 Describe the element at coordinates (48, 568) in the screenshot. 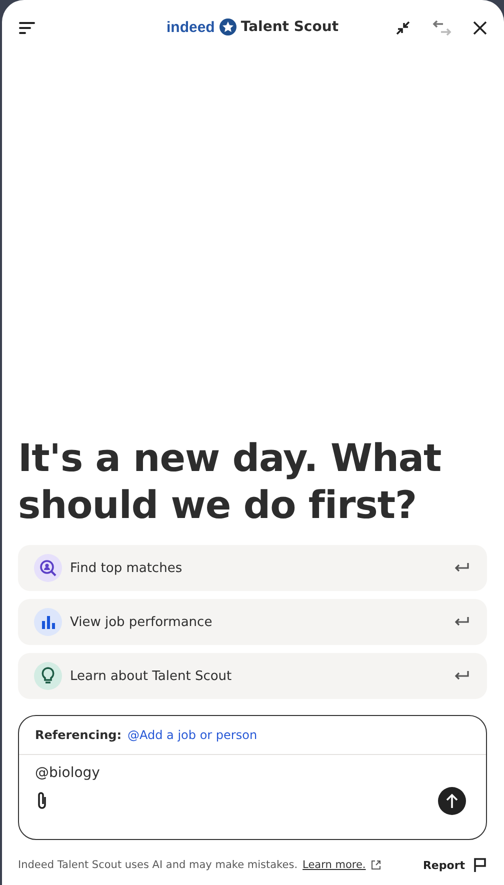

I see `search-person-icon` at that location.